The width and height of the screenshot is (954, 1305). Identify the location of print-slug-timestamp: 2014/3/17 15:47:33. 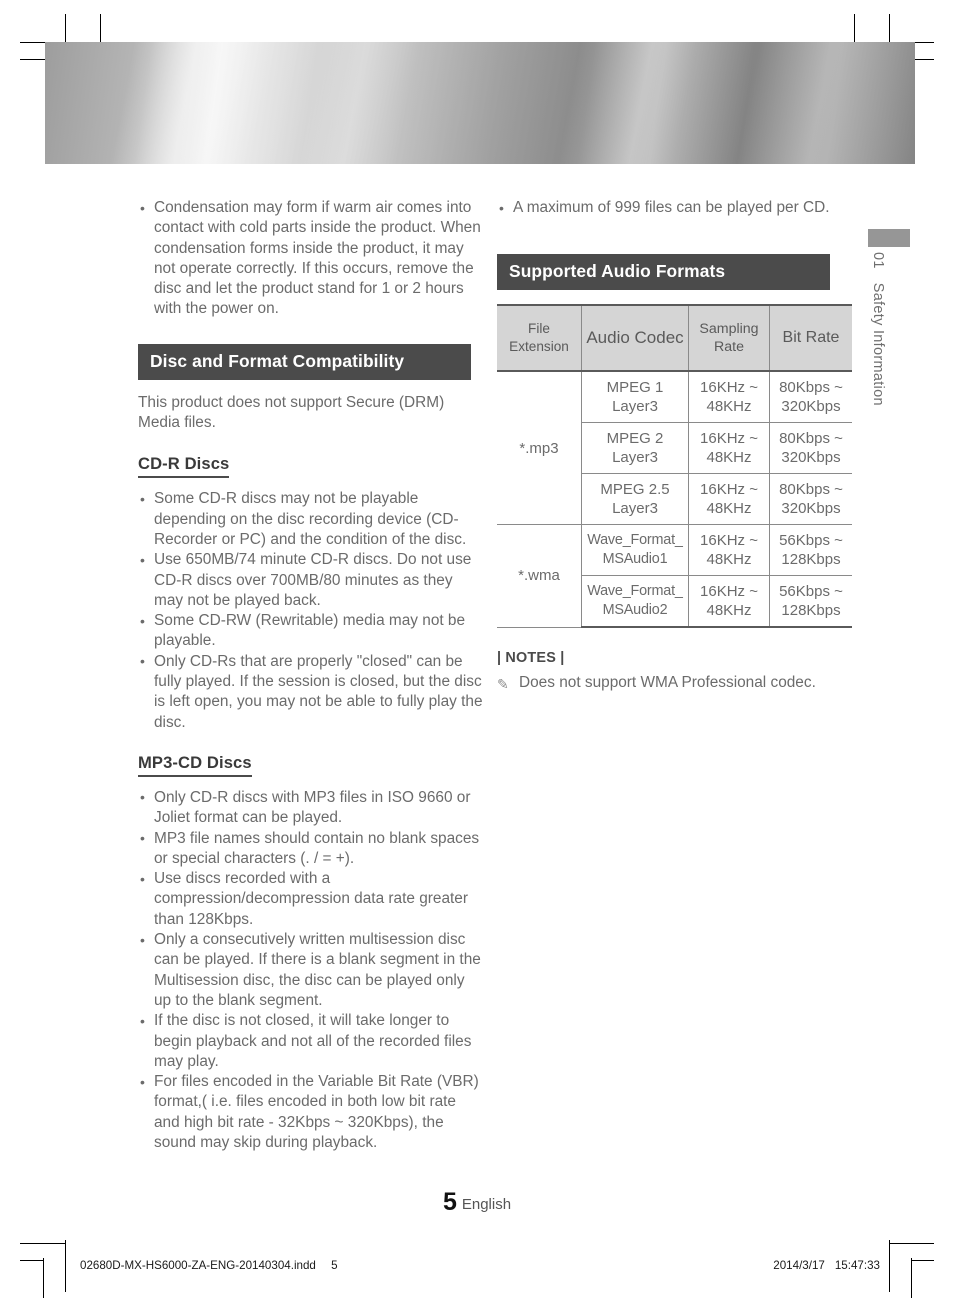
(826, 1265).